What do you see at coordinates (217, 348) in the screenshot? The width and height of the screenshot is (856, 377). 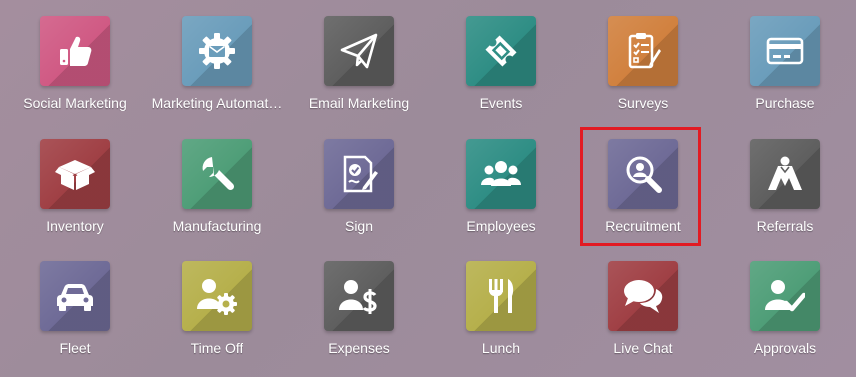 I see `app-label: Time Off` at bounding box center [217, 348].